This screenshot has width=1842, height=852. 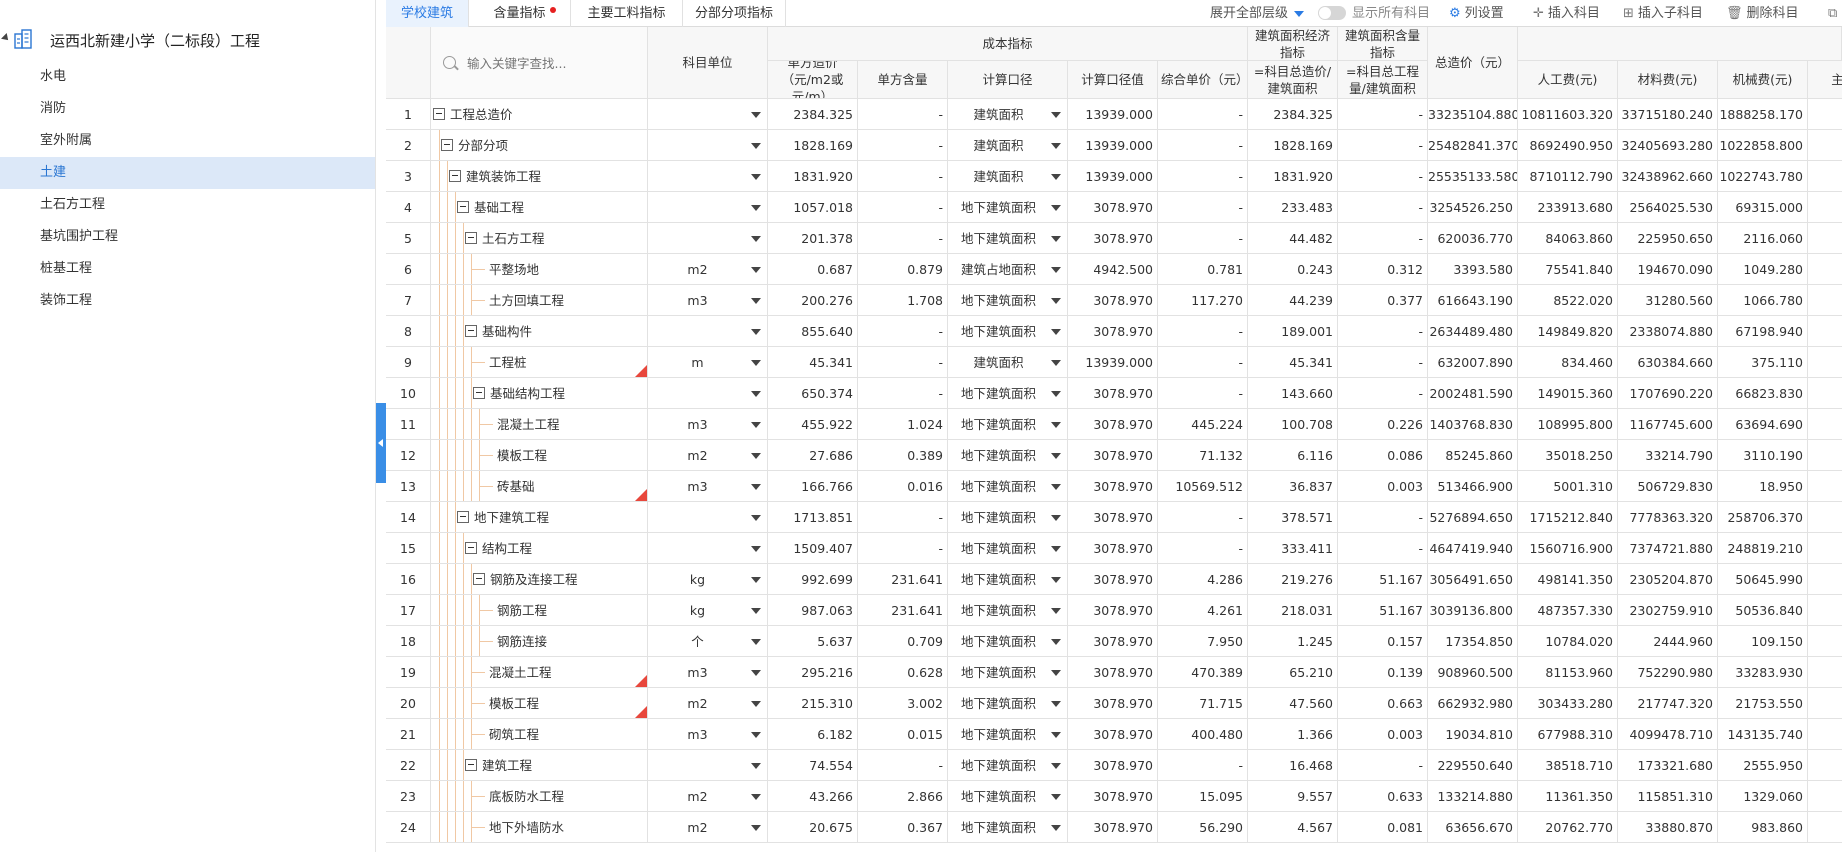 I want to click on item-name: 建筑工程, so click(x=507, y=765).